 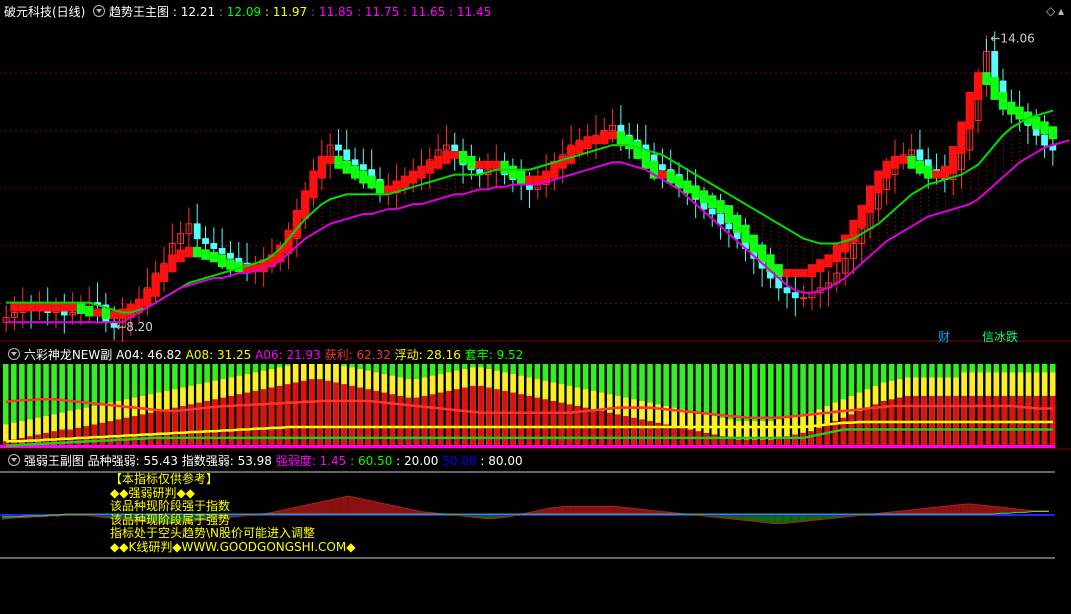 What do you see at coordinates (1050, 11) in the screenshot?
I see `diamond-icon: ◇` at bounding box center [1050, 11].